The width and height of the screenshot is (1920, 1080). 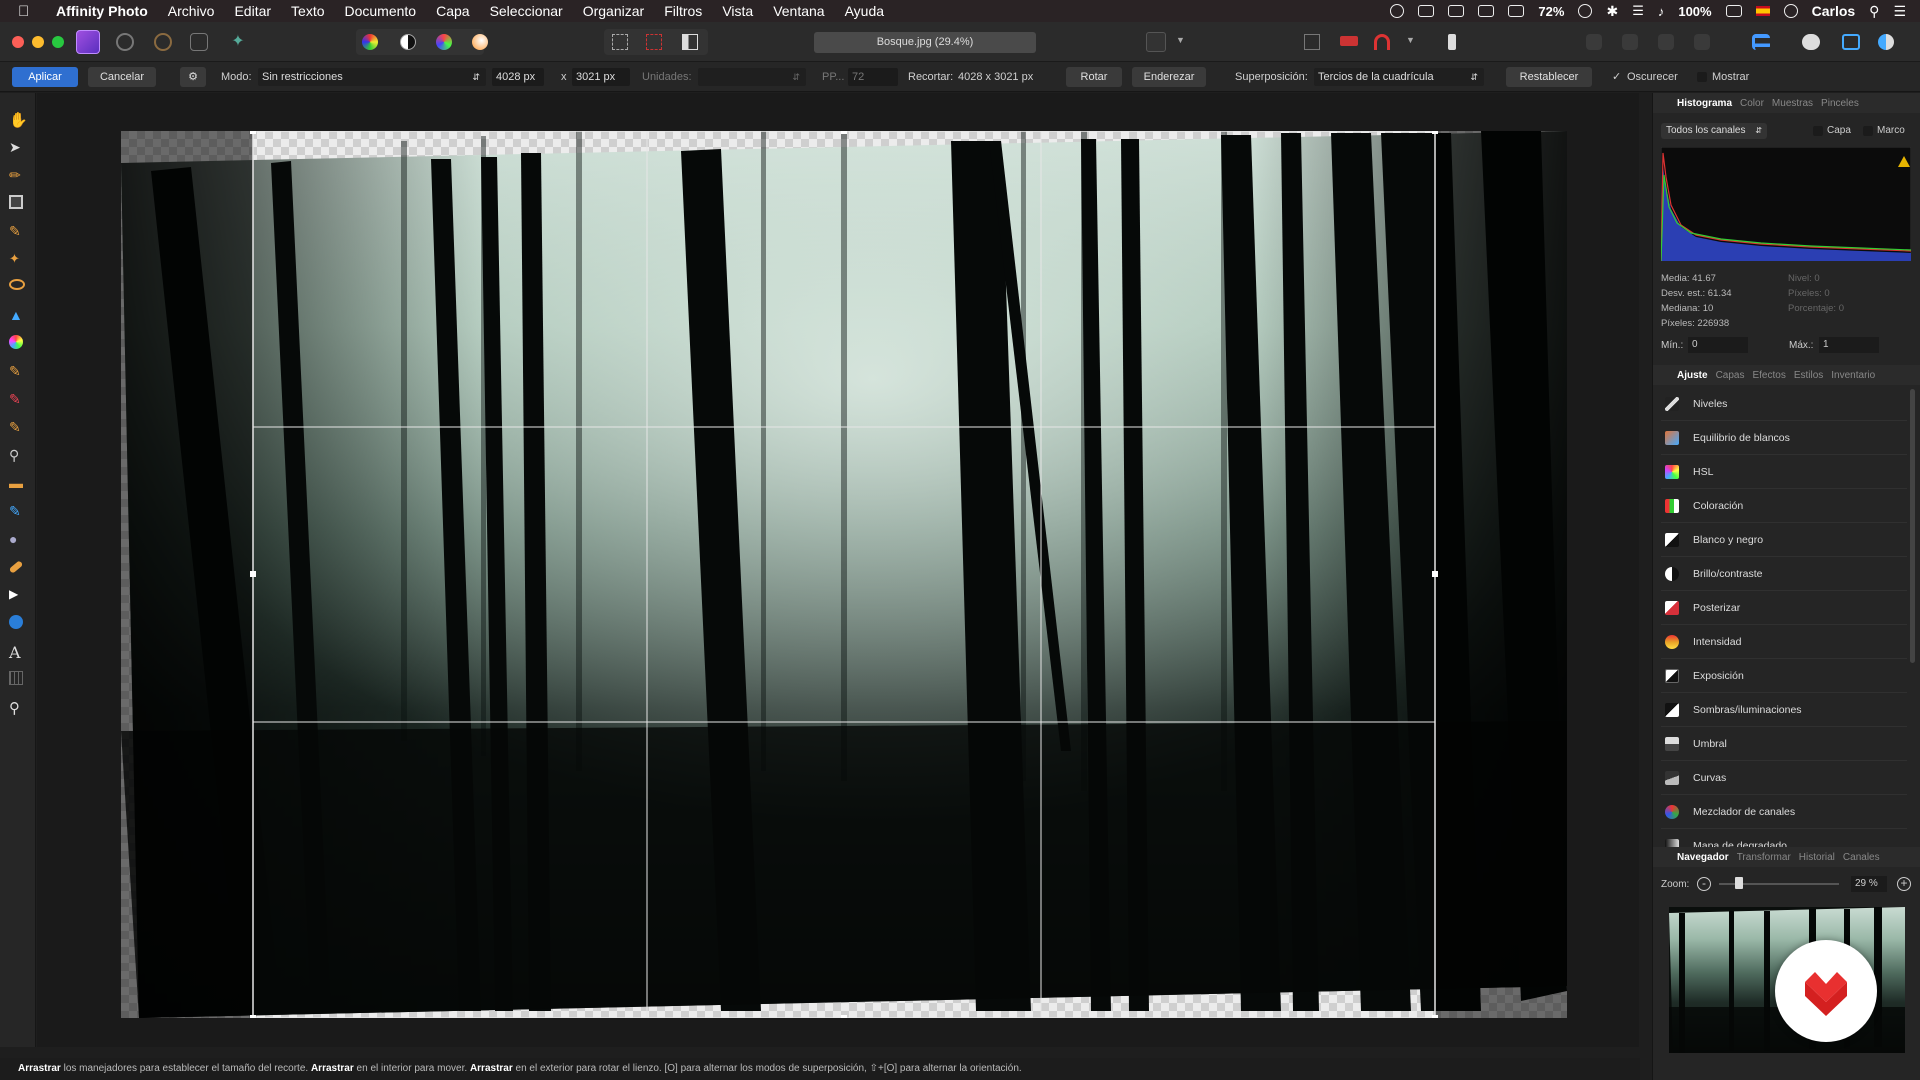 What do you see at coordinates (526, 11) in the screenshot?
I see `menu-seleccionar: Seleccionar` at bounding box center [526, 11].